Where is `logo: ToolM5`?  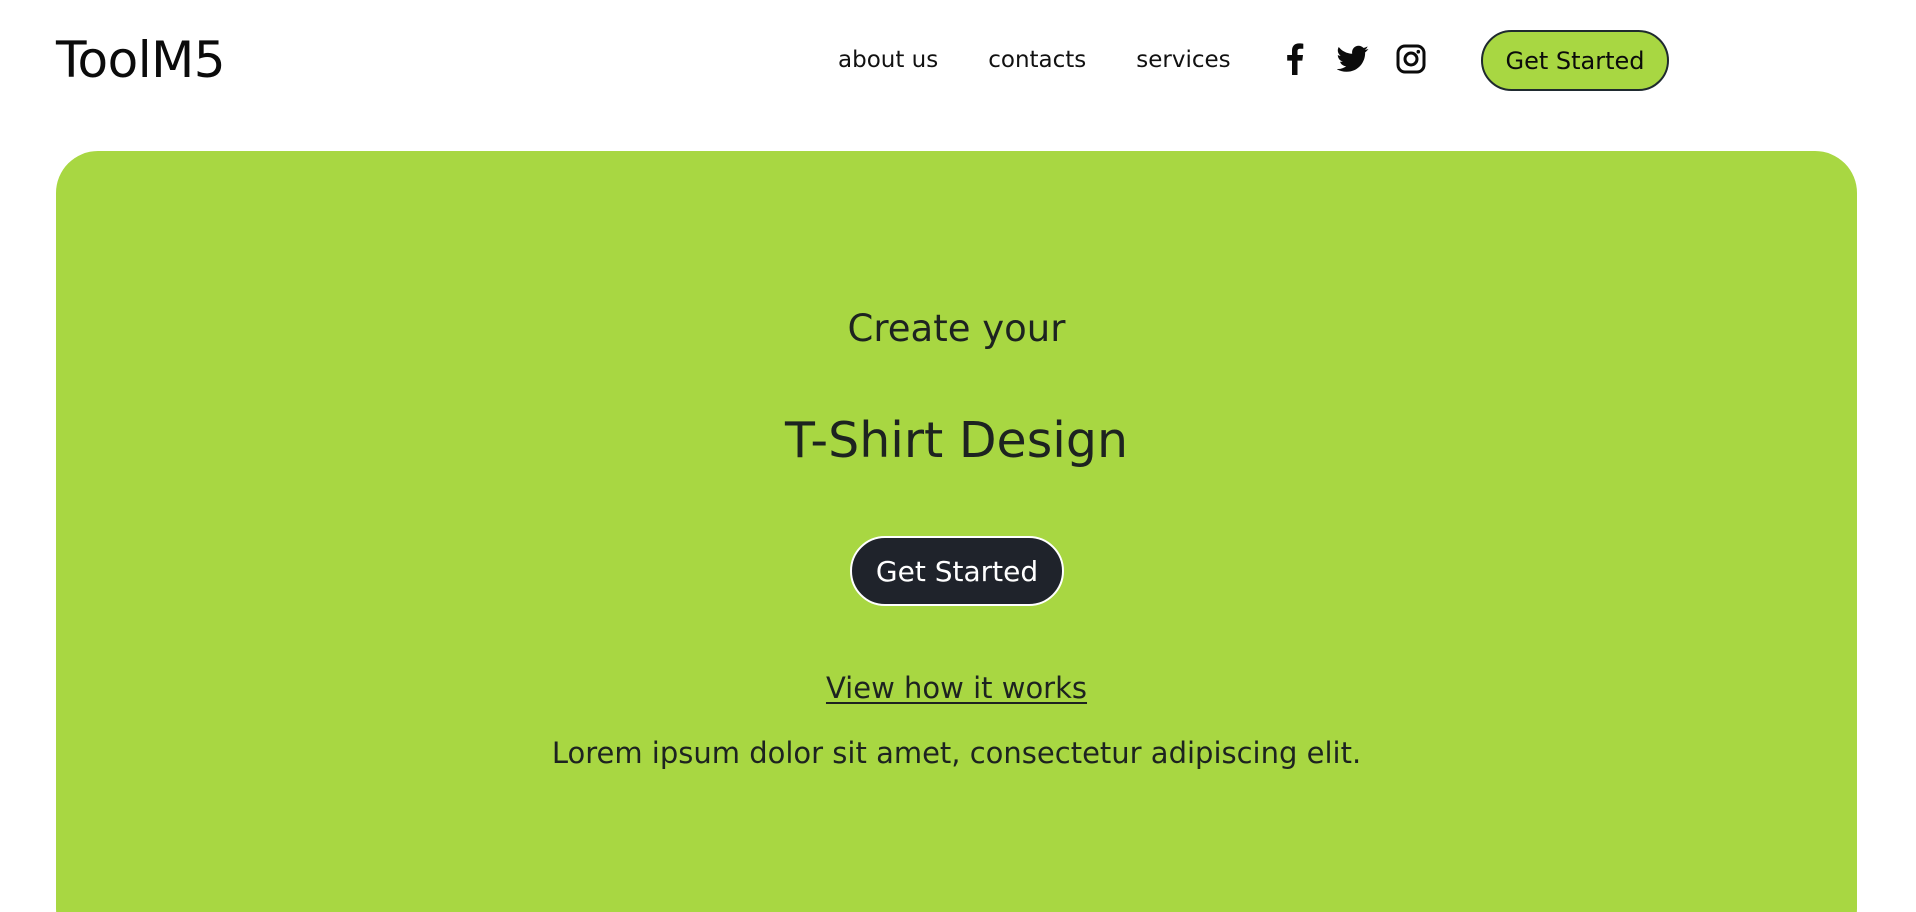
logo: ToolM5 is located at coordinates (141, 60).